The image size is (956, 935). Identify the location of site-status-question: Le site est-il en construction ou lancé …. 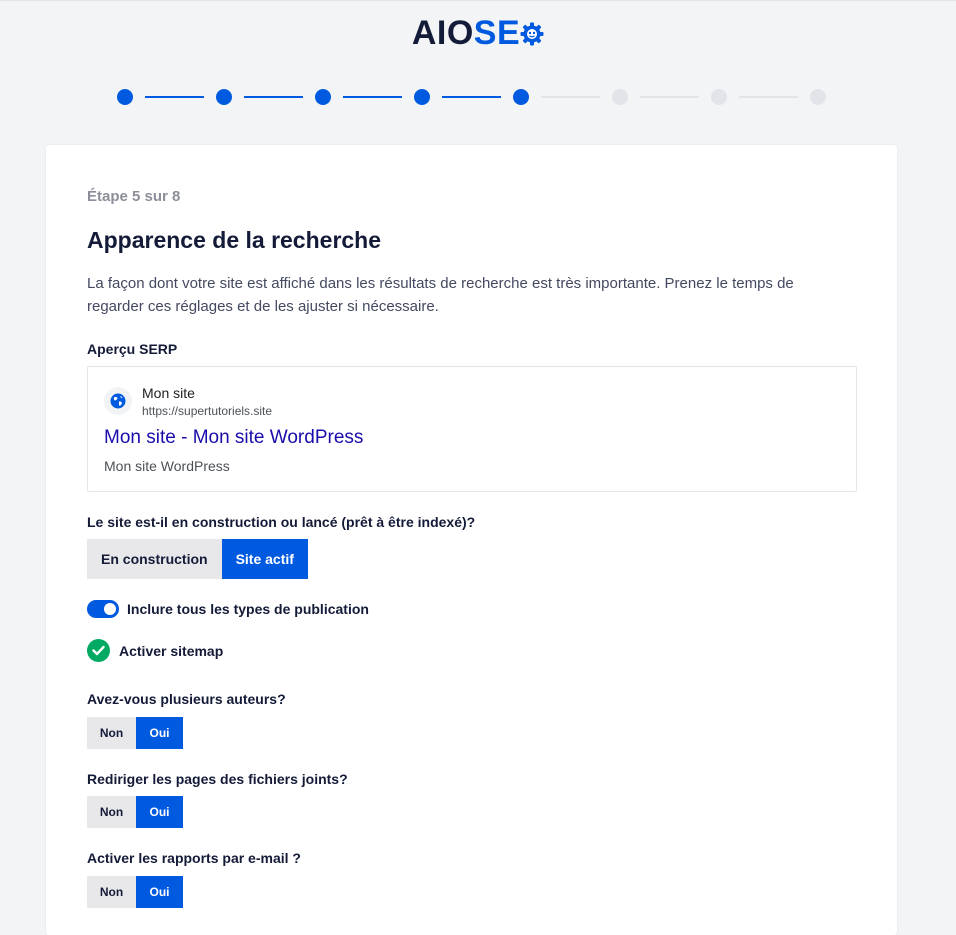
(281, 522).